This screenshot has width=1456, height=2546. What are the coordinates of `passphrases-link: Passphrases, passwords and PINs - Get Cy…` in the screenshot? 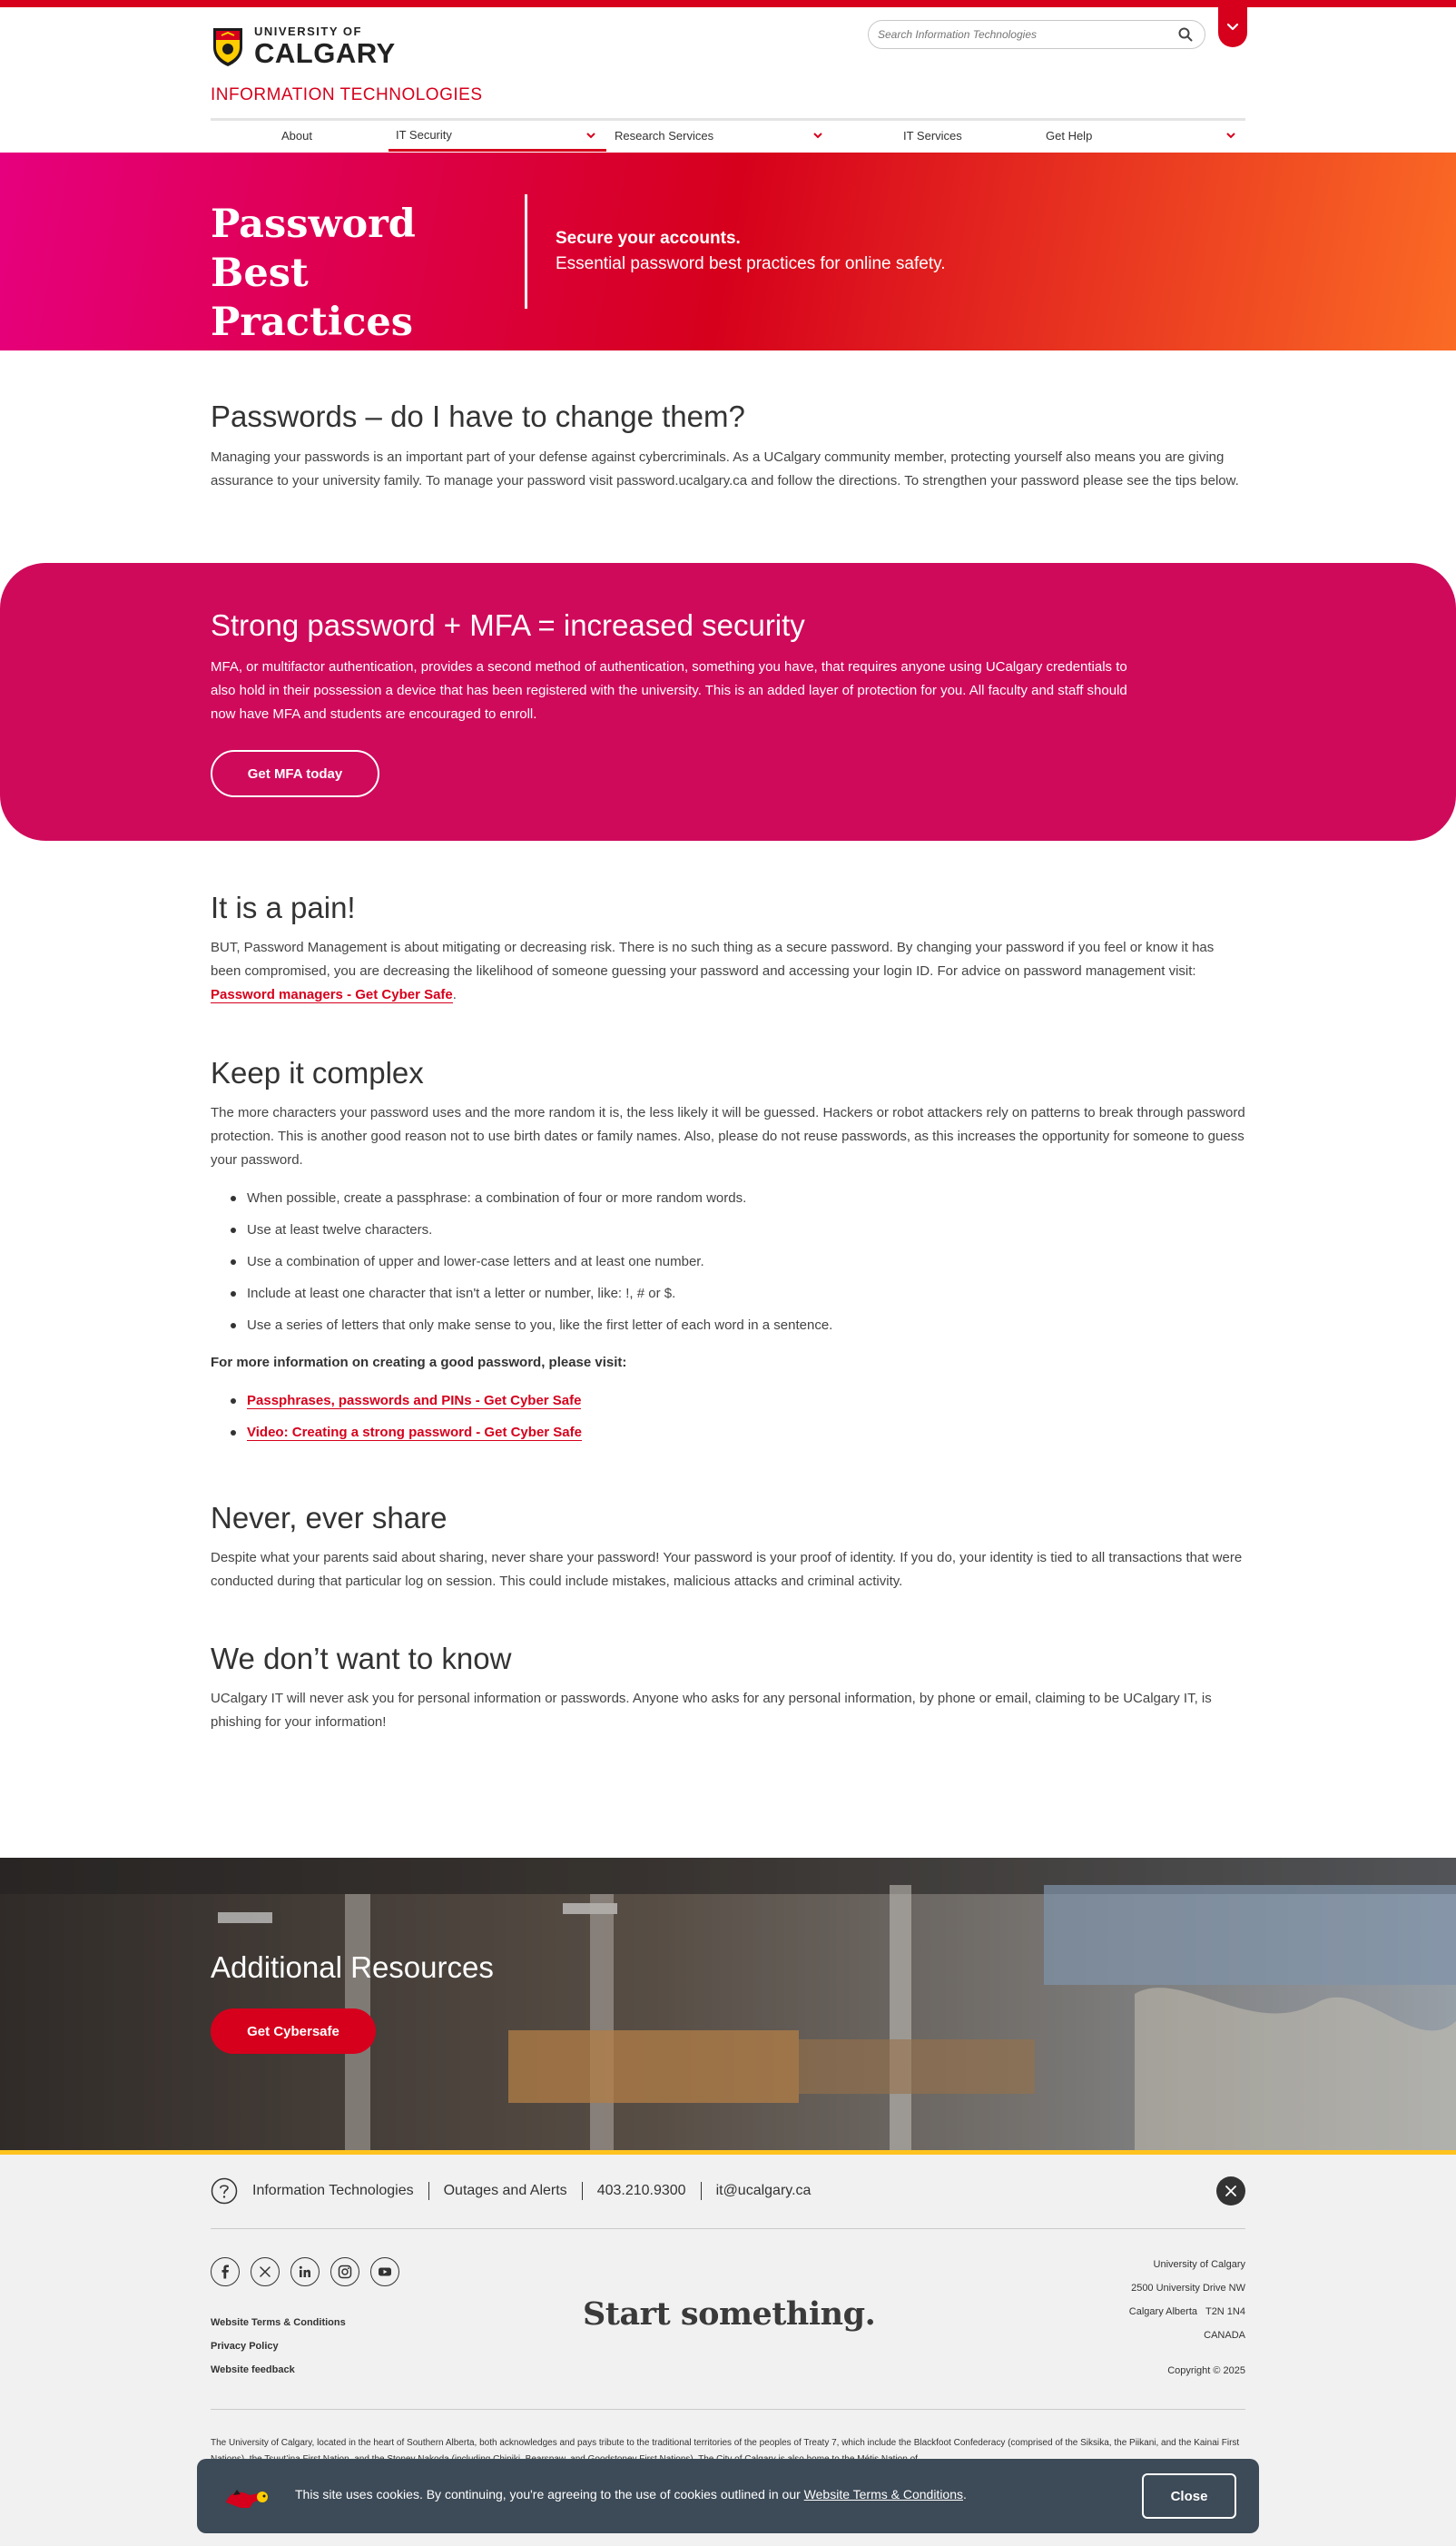 It's located at (415, 1401).